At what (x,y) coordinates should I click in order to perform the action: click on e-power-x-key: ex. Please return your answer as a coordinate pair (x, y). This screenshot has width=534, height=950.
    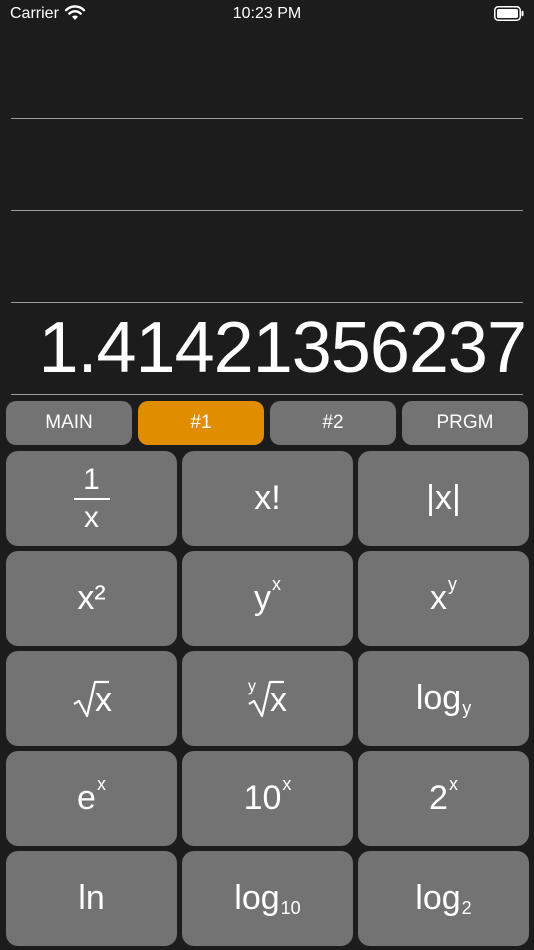
    Looking at the image, I should click on (91, 798).